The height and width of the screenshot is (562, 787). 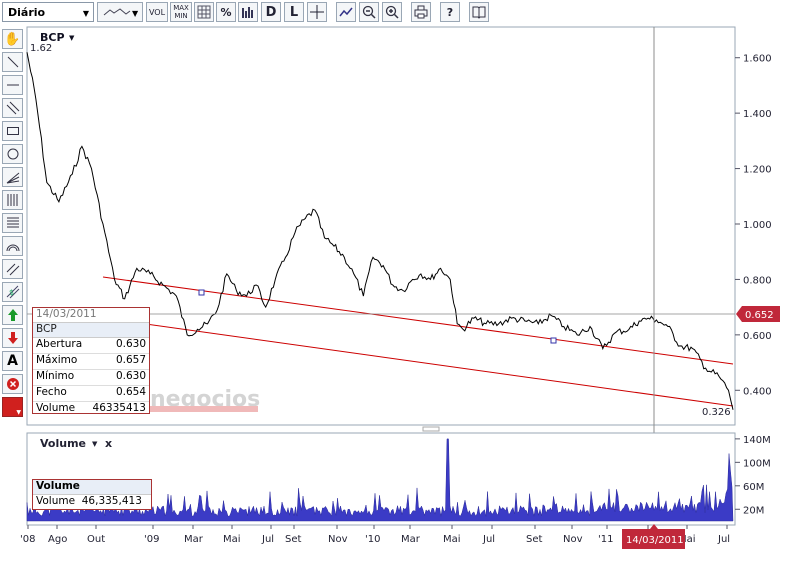 I want to click on x-tick-label: '11, so click(x=605, y=539).